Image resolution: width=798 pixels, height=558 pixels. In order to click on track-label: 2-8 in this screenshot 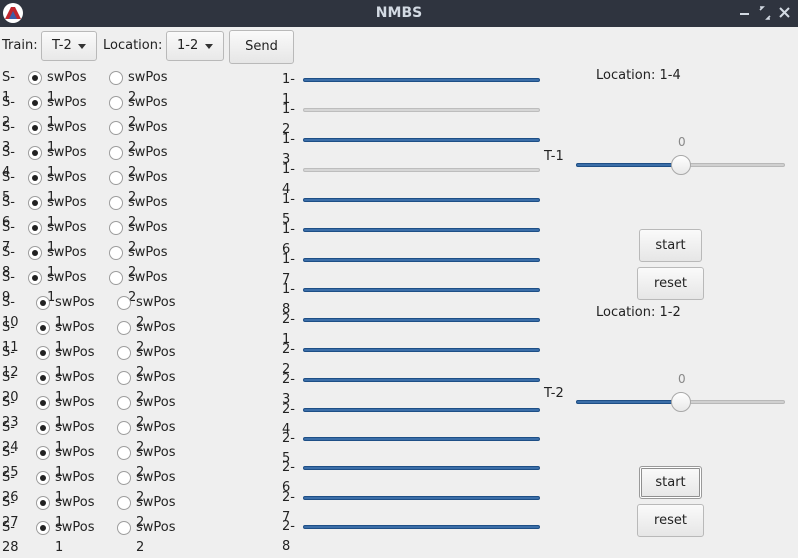, I will do `click(288, 536)`.